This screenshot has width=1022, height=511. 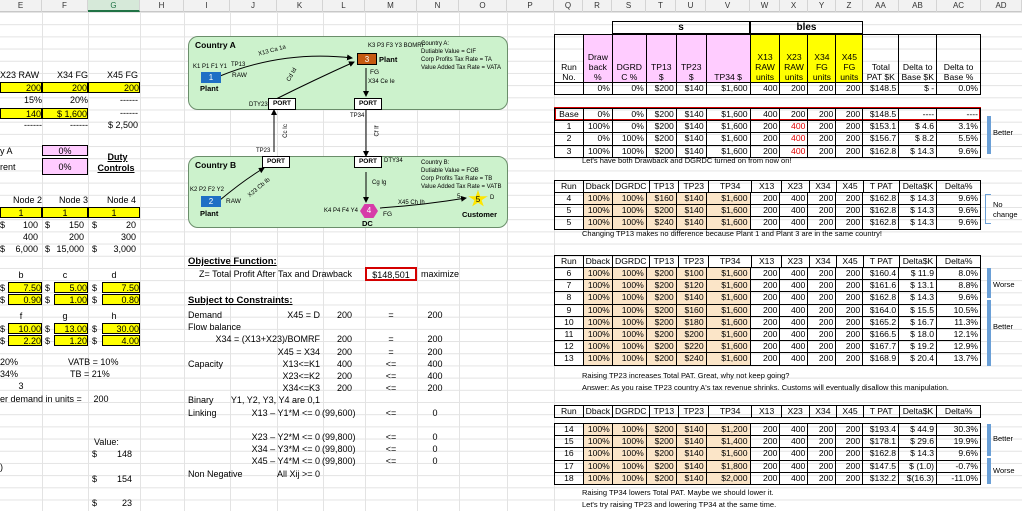 What do you see at coordinates (65, 100) in the screenshot?
I see `cell-20pct: 20%` at bounding box center [65, 100].